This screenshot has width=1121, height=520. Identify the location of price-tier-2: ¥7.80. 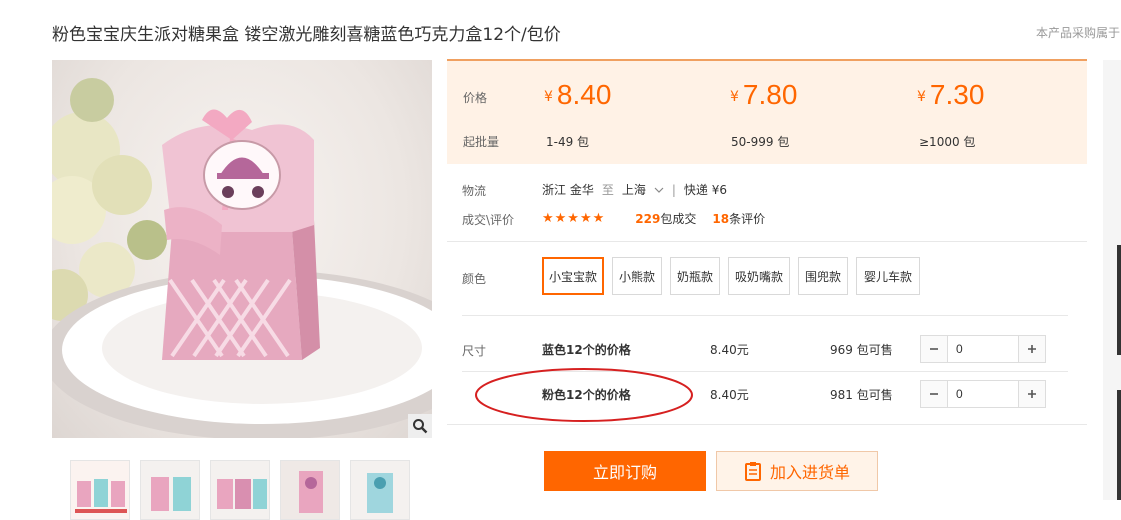
(763, 95).